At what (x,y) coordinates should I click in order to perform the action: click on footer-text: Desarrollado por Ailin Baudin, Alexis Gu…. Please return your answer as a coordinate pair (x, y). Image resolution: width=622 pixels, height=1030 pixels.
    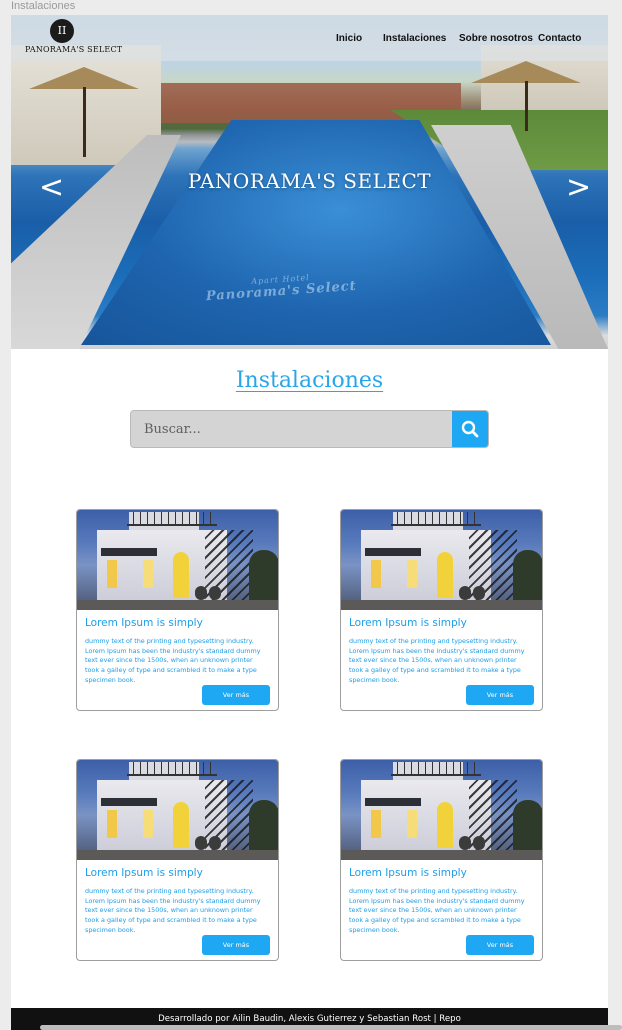
    Looking at the image, I should click on (309, 1019).